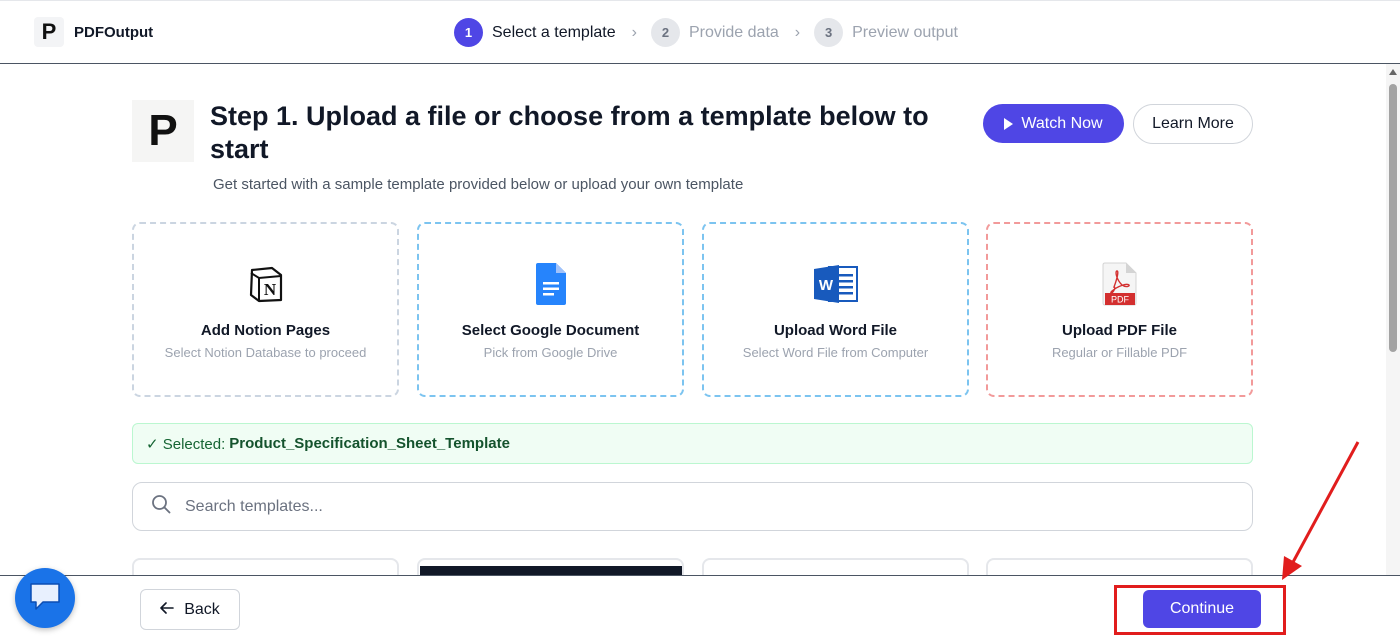 This screenshot has height=640, width=1400. I want to click on card-title: Upload PDF File, so click(1119, 330).